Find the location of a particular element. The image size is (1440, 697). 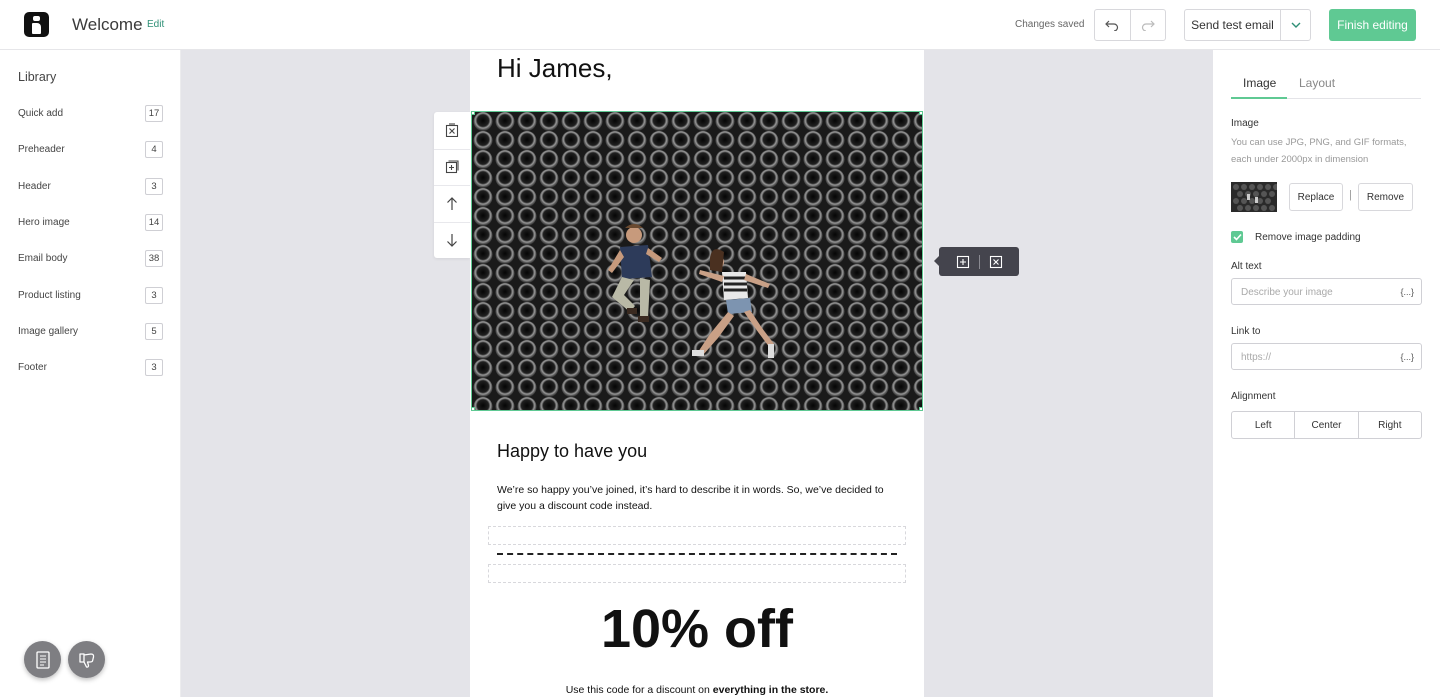

add-icon is located at coordinates (962, 261).